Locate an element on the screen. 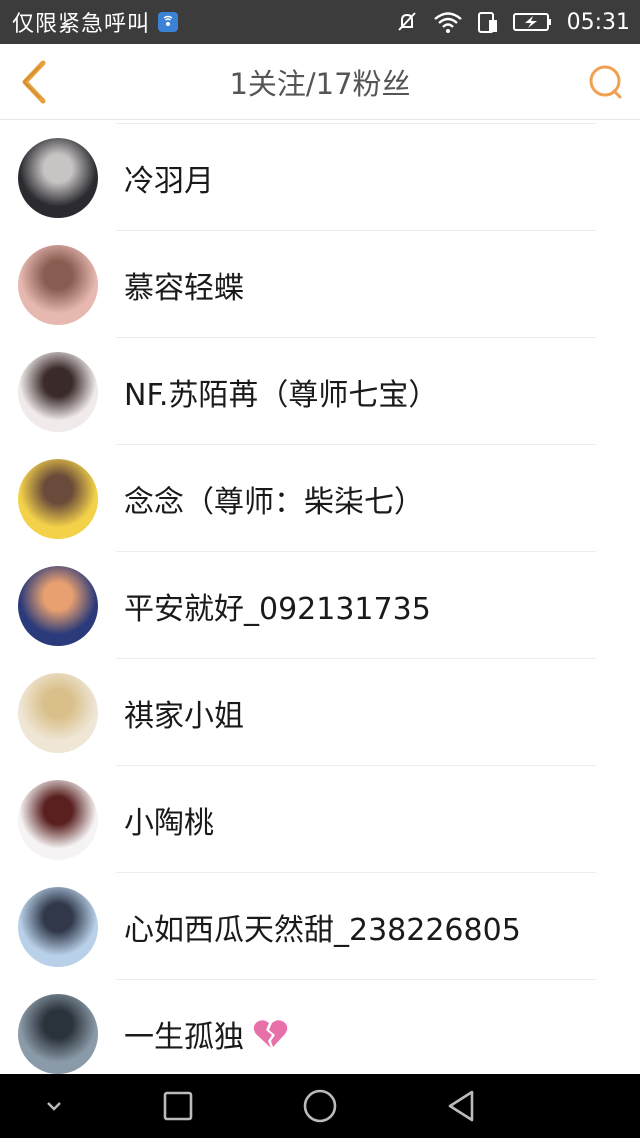 The height and width of the screenshot is (1138, 640). search-icon is located at coordinates (605, 82).